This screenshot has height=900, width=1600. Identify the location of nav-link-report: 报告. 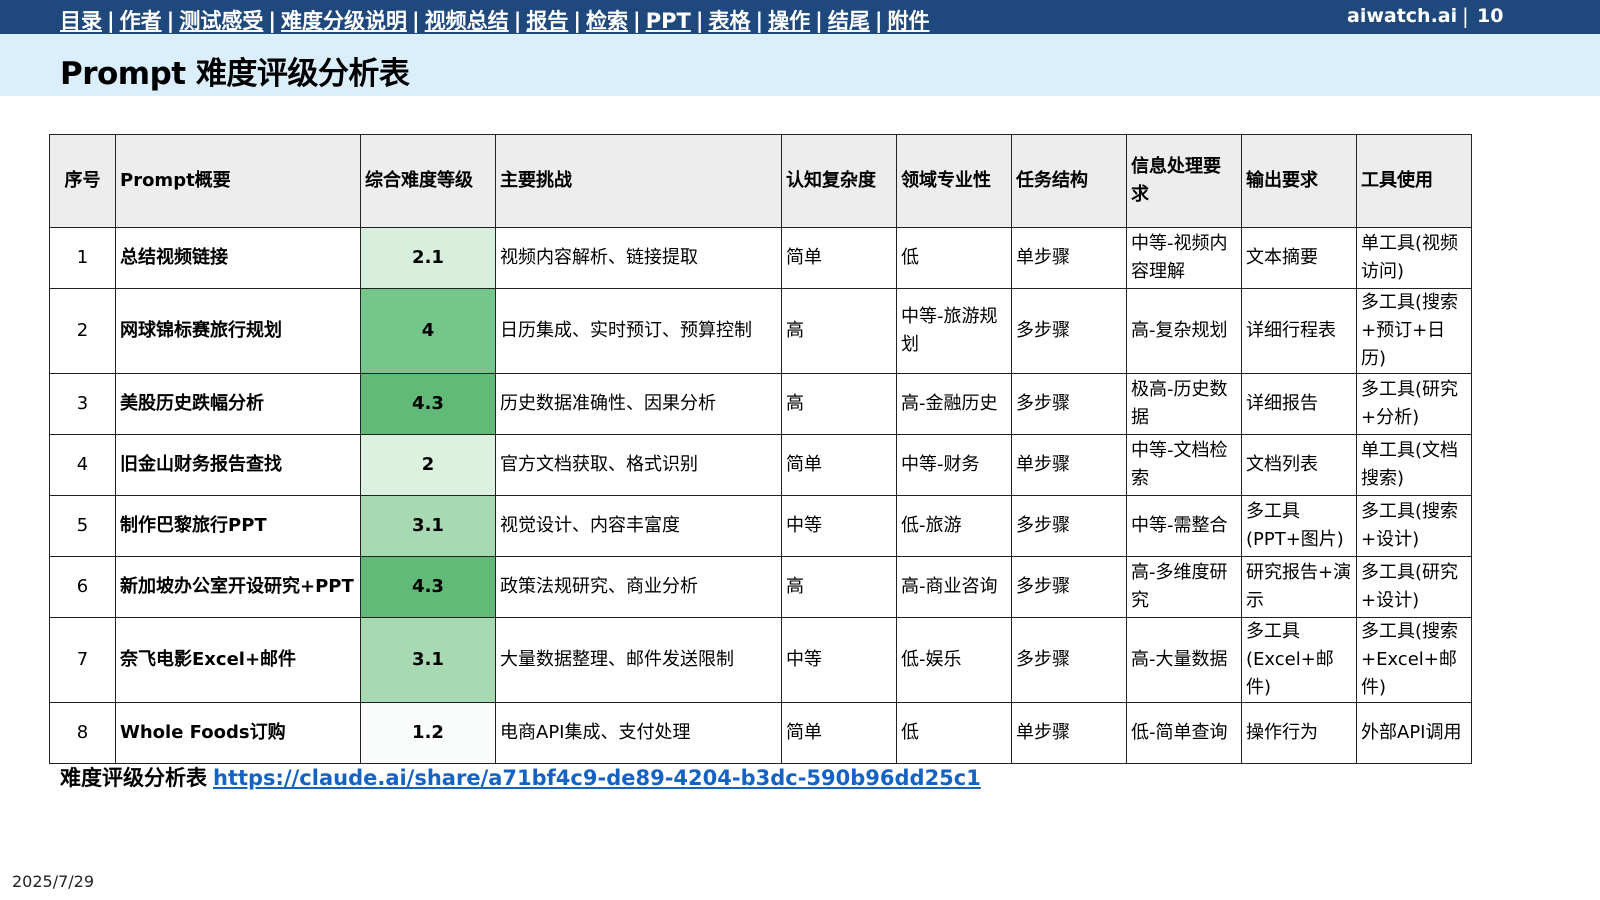
(547, 21).